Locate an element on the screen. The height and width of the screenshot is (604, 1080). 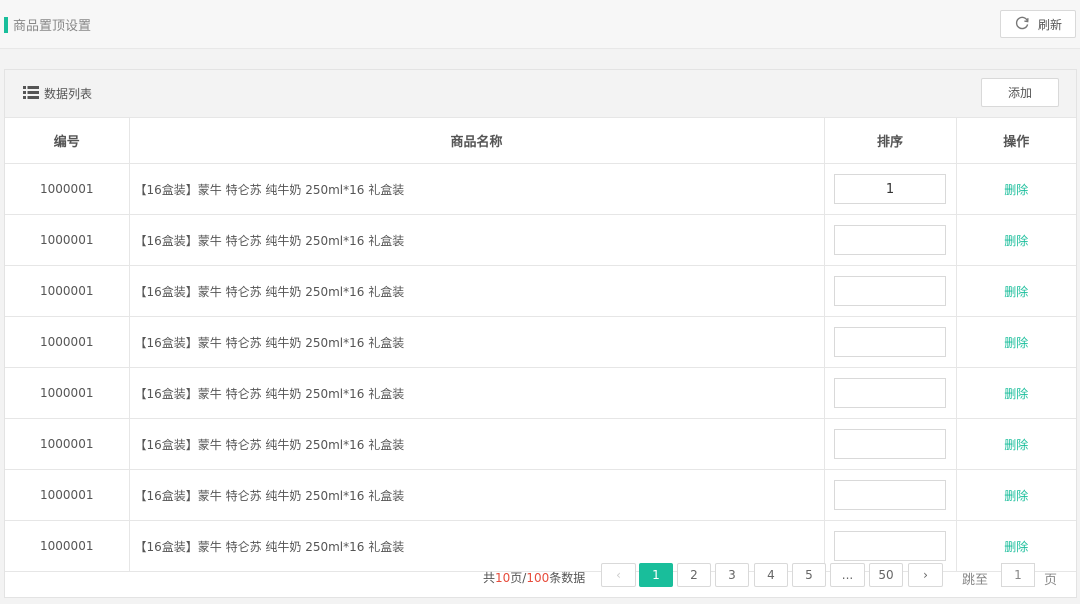
list-title: 数据列表 is located at coordinates (57, 93).